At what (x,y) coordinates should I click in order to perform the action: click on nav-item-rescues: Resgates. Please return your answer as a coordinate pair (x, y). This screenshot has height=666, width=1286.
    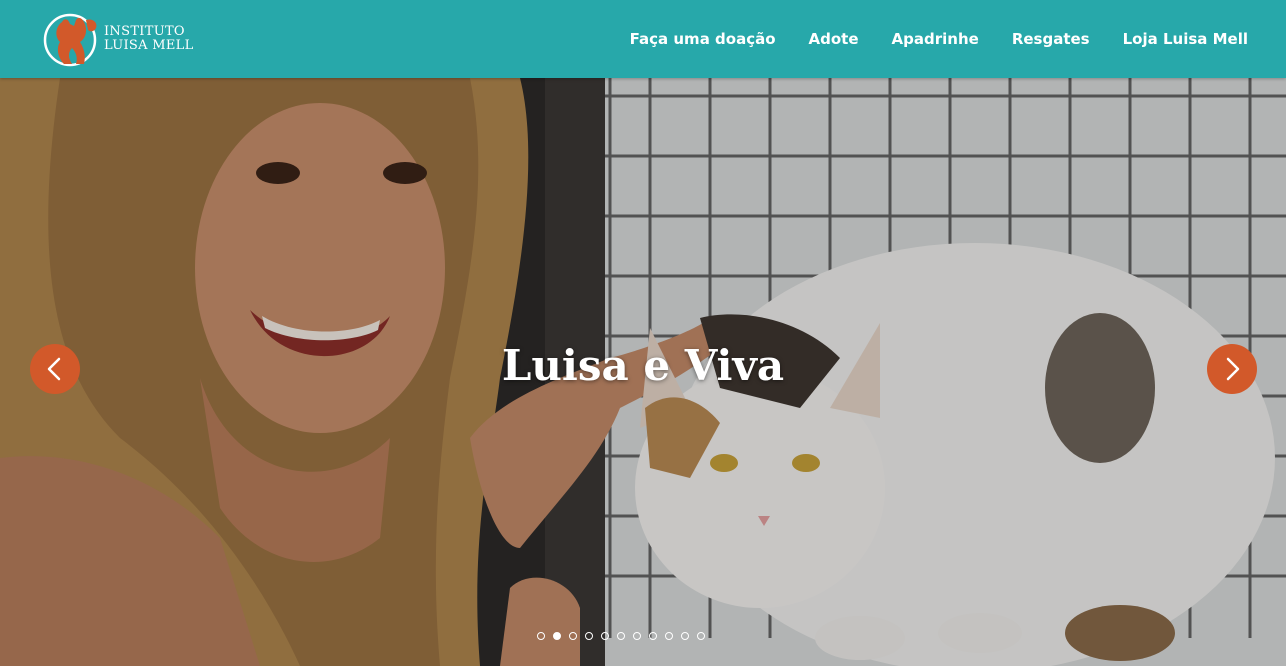
    Looking at the image, I should click on (1051, 39).